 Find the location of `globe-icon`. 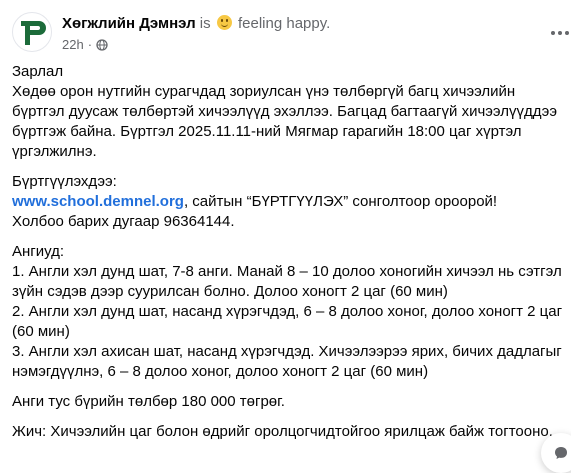

globe-icon is located at coordinates (102, 44).